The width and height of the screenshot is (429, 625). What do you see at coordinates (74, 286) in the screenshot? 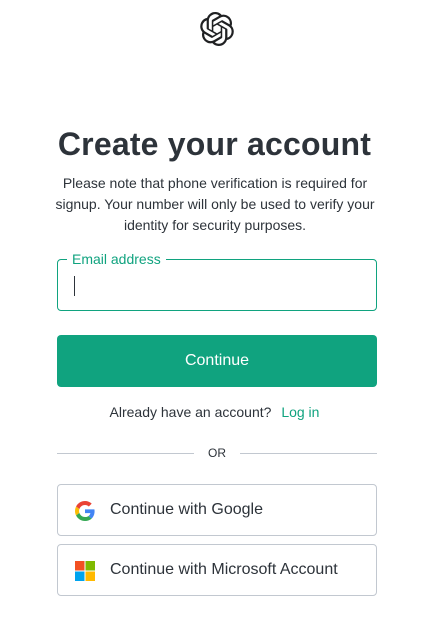
I see `text-caret` at bounding box center [74, 286].